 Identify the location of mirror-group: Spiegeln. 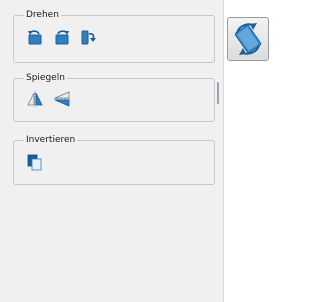
(114, 97).